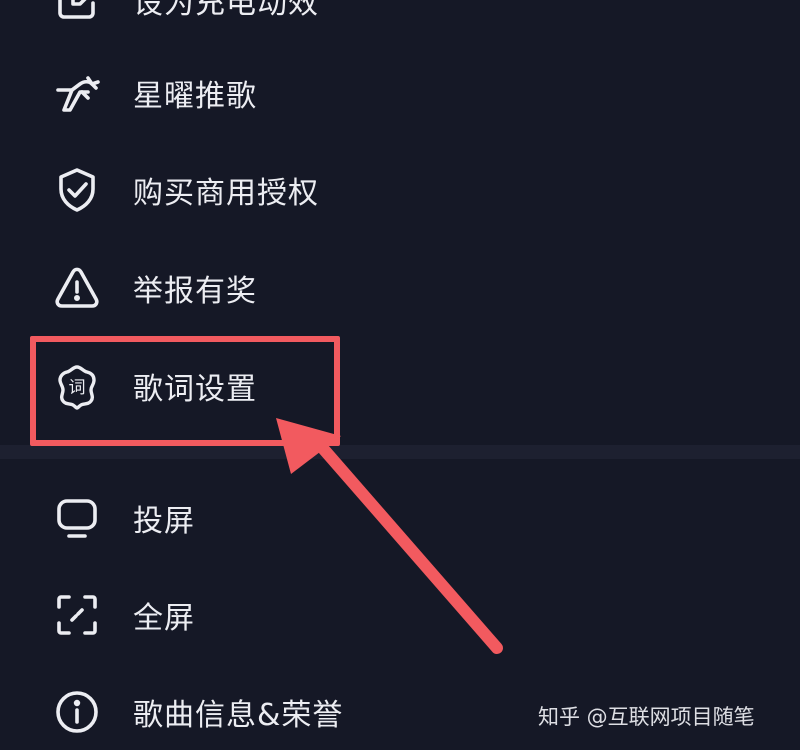 This screenshot has width=800, height=750. What do you see at coordinates (400, 452) in the screenshot?
I see `section-divider` at bounding box center [400, 452].